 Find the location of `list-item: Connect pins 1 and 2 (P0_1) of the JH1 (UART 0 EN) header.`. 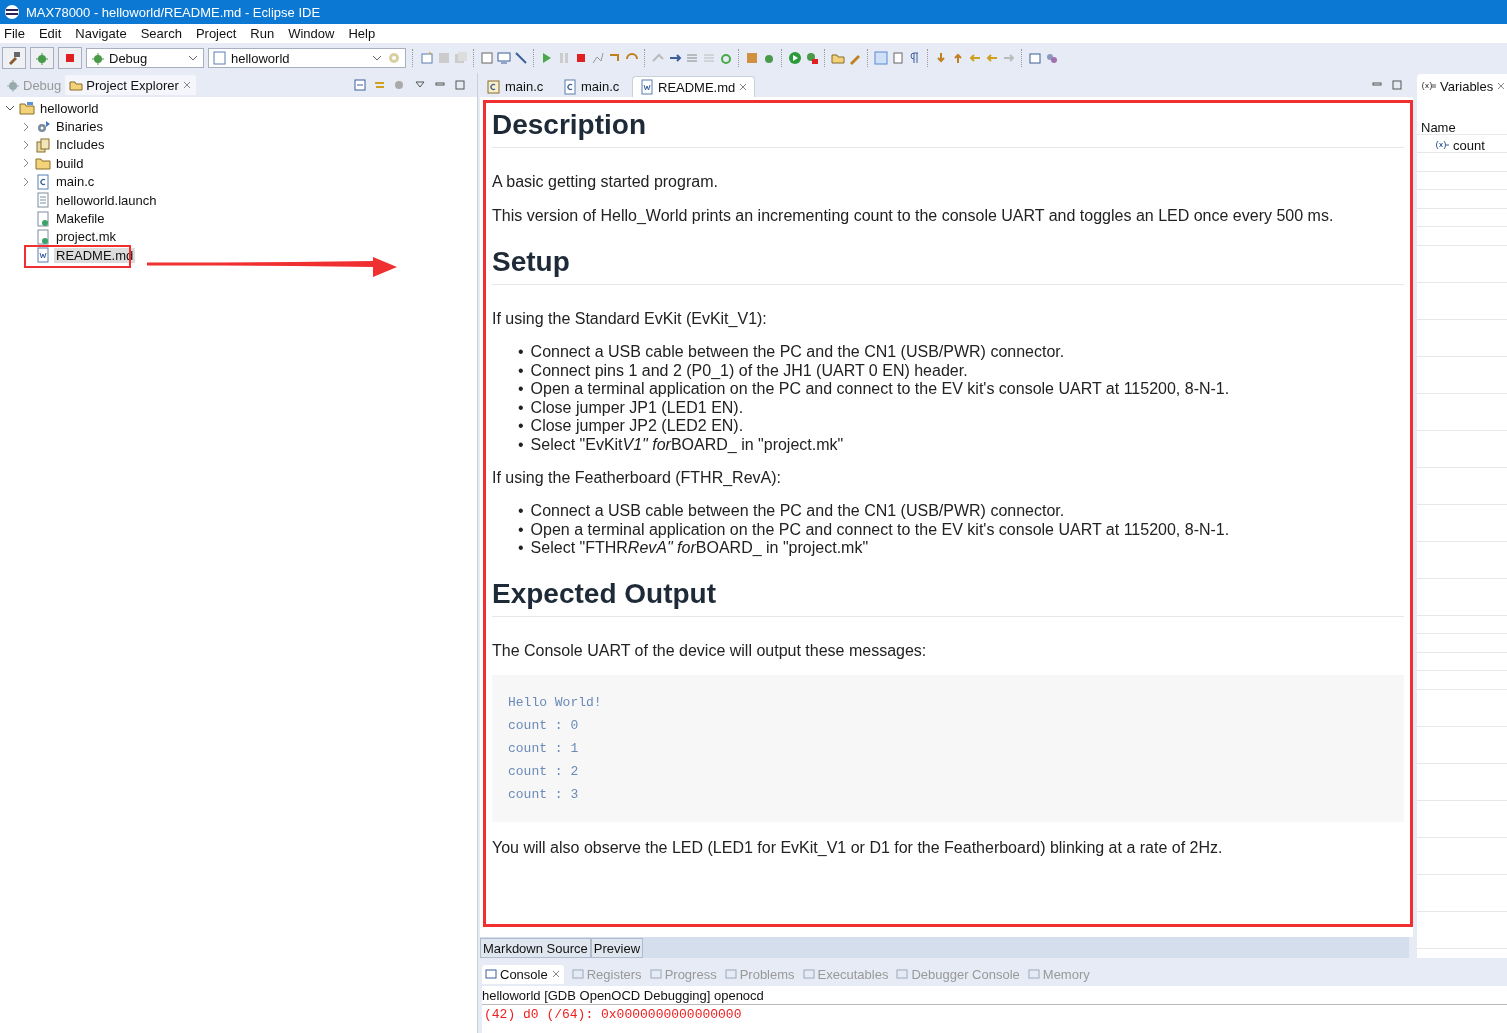

list-item: Connect pins 1 and 2 (P0_1) of the JH1 (UART 0 EN) header. is located at coordinates (749, 370).